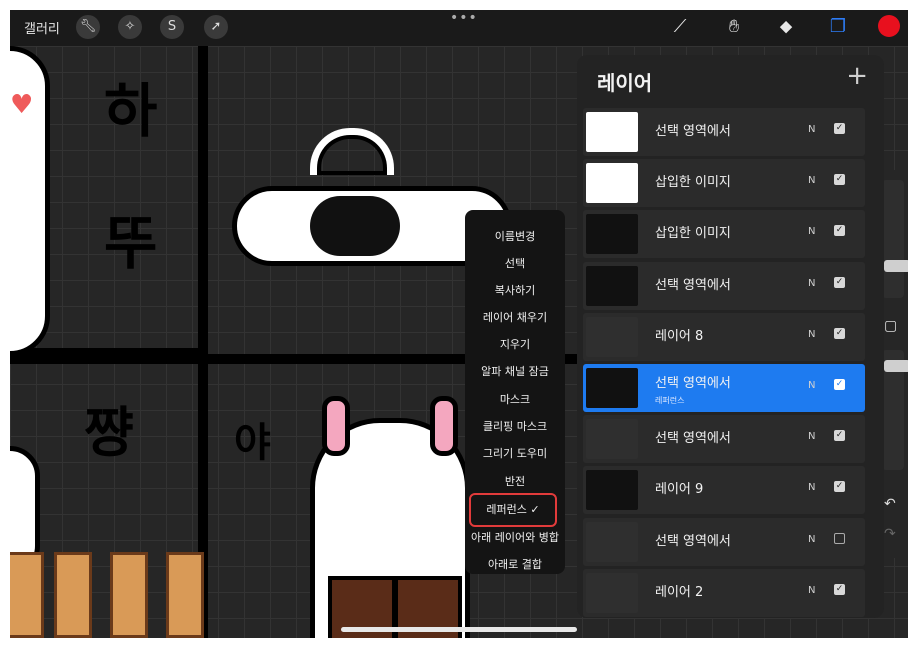 Image resolution: width=918 pixels, height=647 pixels. What do you see at coordinates (130, 27) in the screenshot?
I see `magic-wand-icon: ✧` at bounding box center [130, 27].